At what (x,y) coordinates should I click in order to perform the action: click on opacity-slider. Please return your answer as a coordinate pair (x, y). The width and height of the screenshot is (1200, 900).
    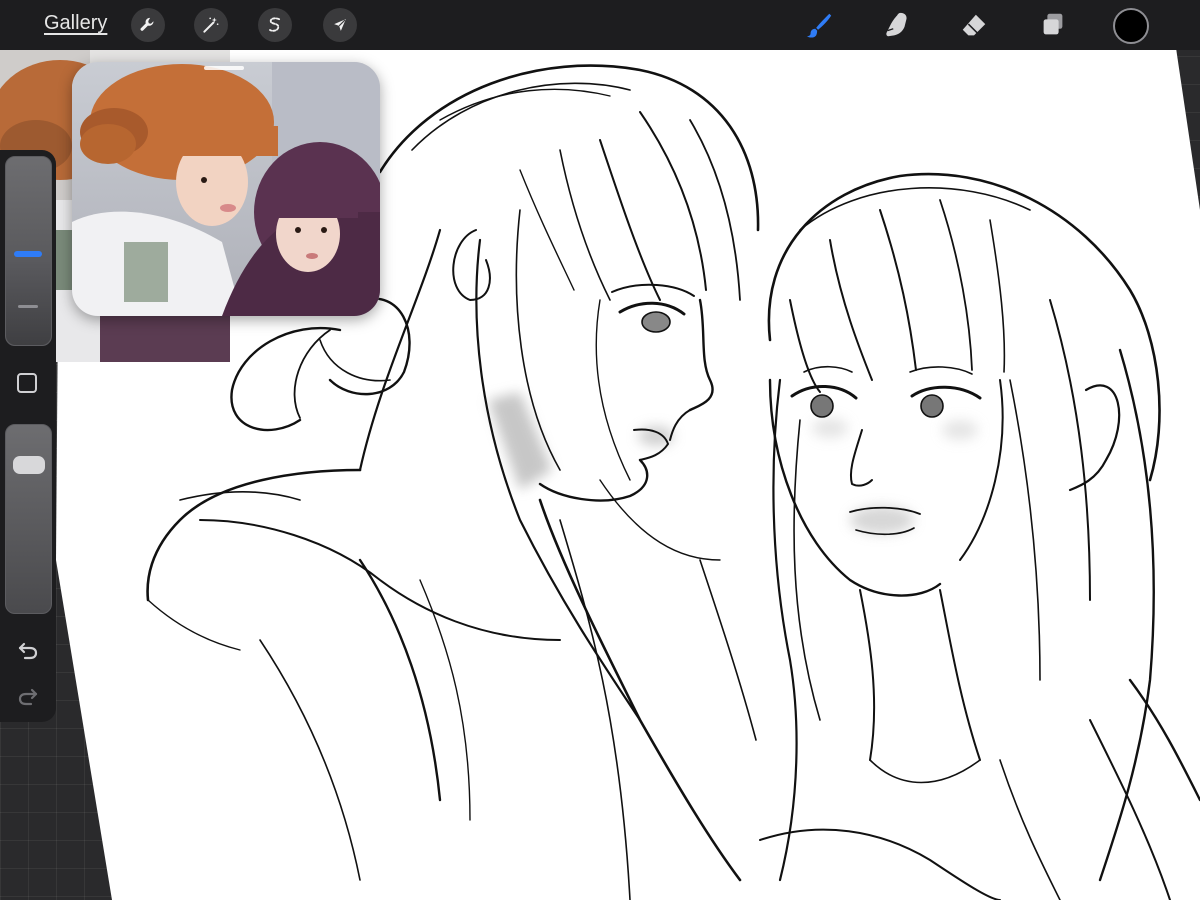
    Looking at the image, I should click on (28, 519).